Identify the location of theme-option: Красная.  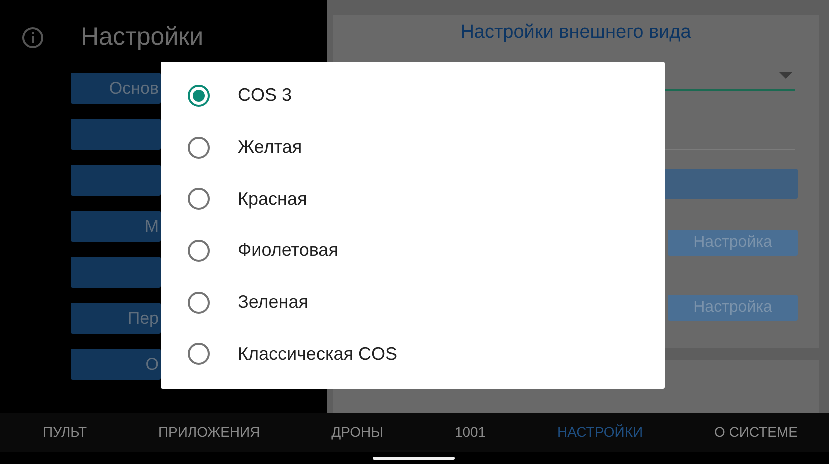
(413, 199).